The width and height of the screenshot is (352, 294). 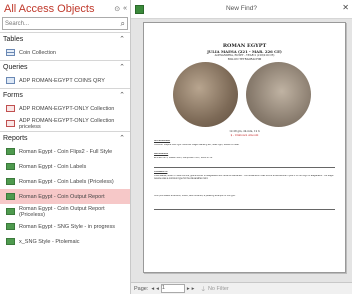 I want to click on group-header-reports: Reports ⌃, so click(x=65, y=137).